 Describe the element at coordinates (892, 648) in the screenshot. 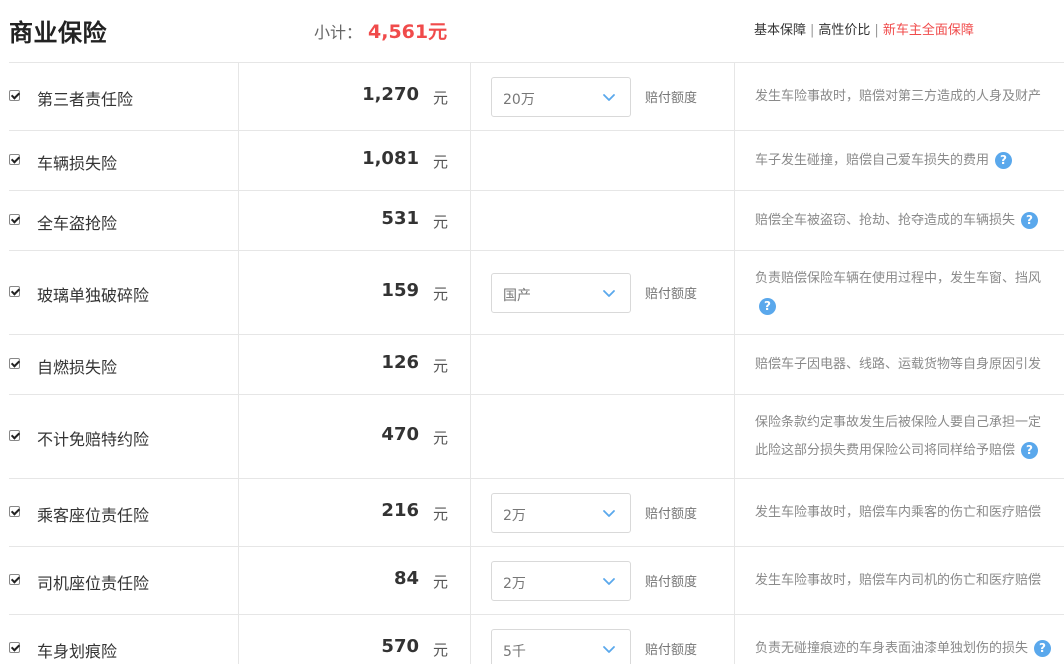

I see `description-line: 负责无碰撞痕迹的车身表面油漆单独划伤的损失` at that location.